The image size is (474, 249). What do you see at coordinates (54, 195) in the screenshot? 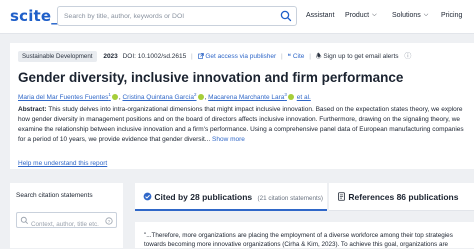
I see `panel-heading: Search citation statements` at bounding box center [54, 195].